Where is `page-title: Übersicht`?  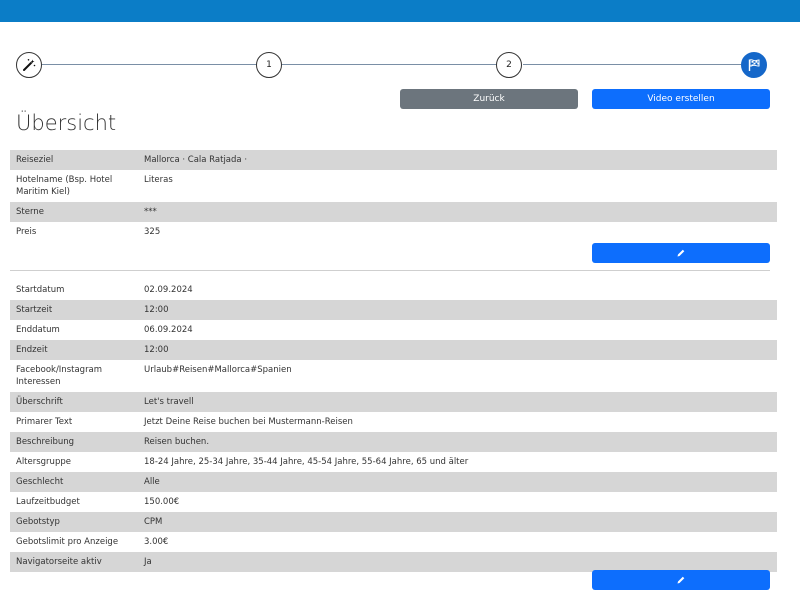 page-title: Übersicht is located at coordinates (66, 123).